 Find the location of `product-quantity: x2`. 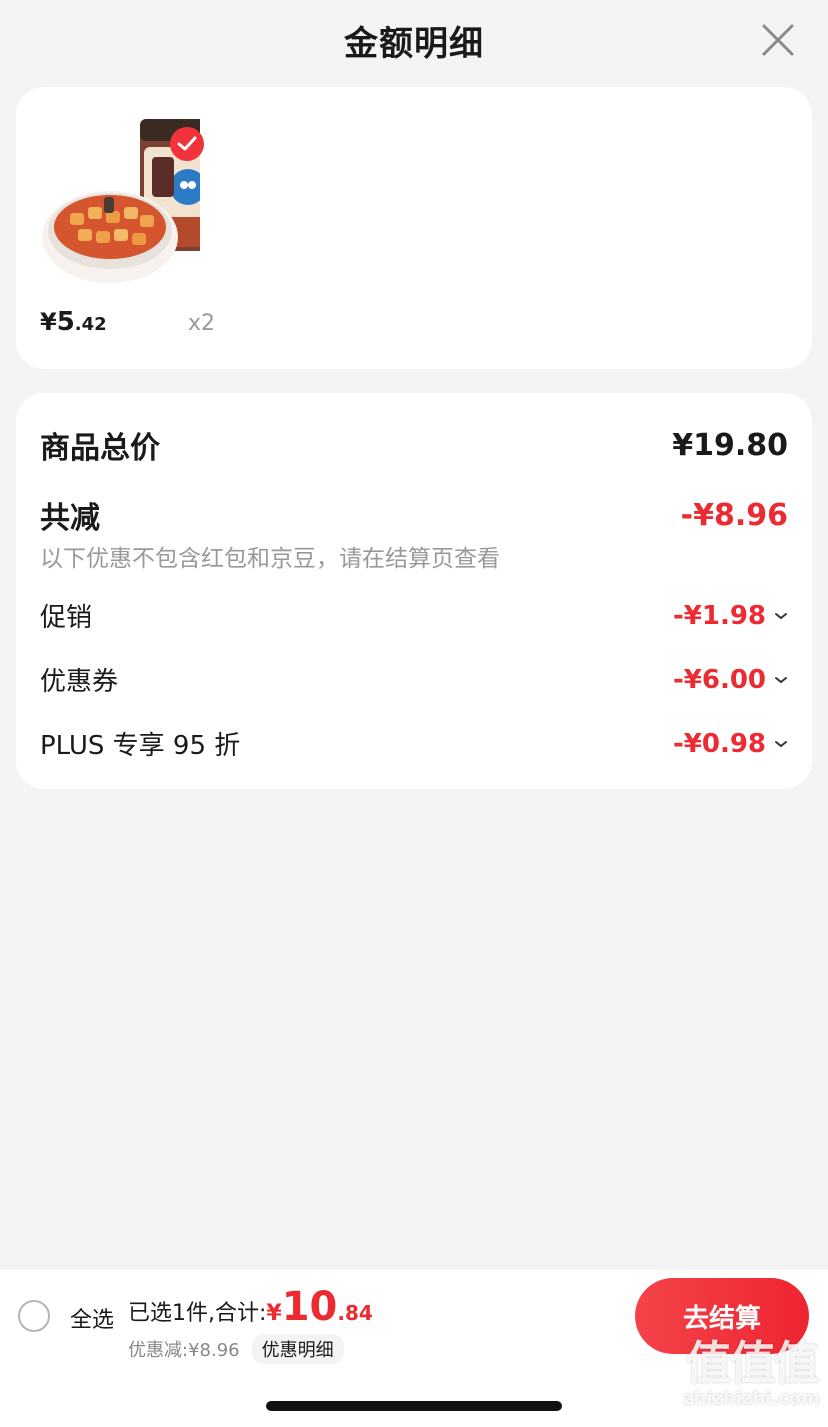

product-quantity: x2 is located at coordinates (202, 323).